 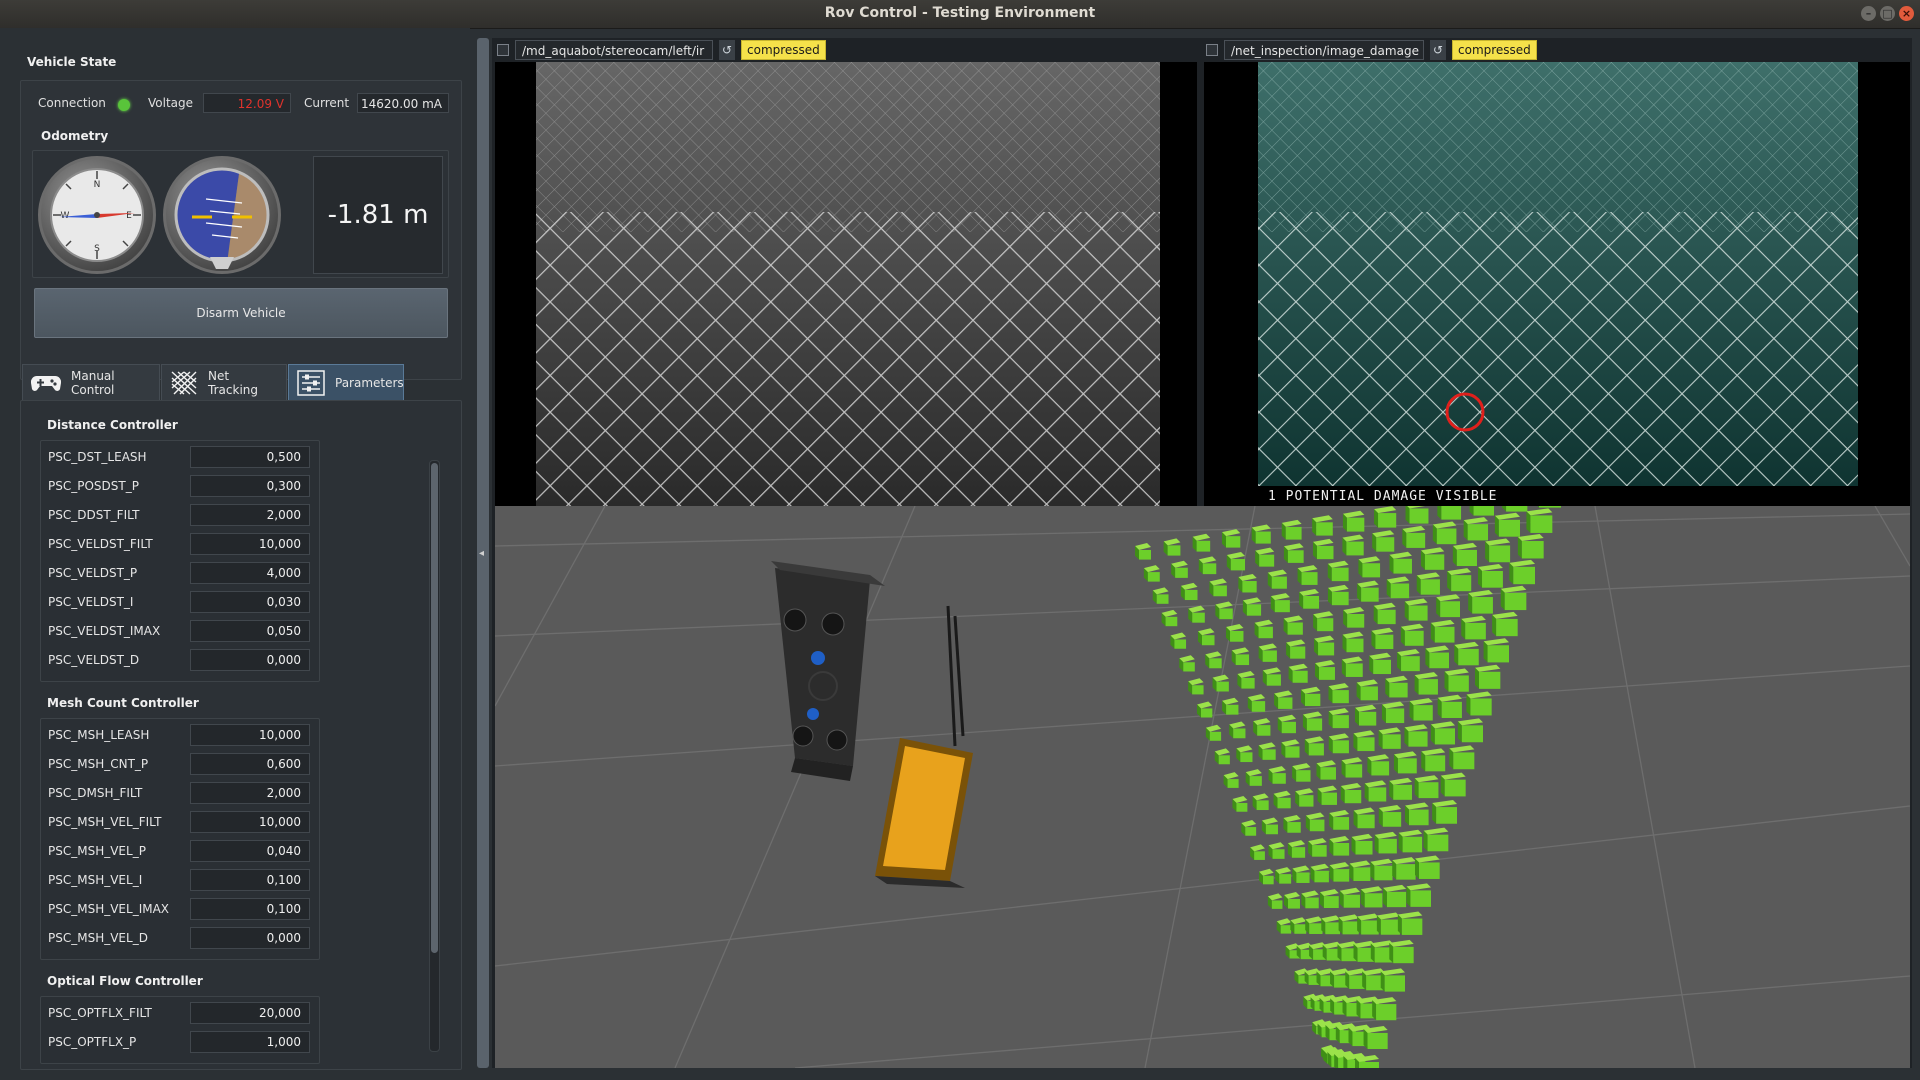 I want to click on tab-parameters: Parameters, so click(x=346, y=383).